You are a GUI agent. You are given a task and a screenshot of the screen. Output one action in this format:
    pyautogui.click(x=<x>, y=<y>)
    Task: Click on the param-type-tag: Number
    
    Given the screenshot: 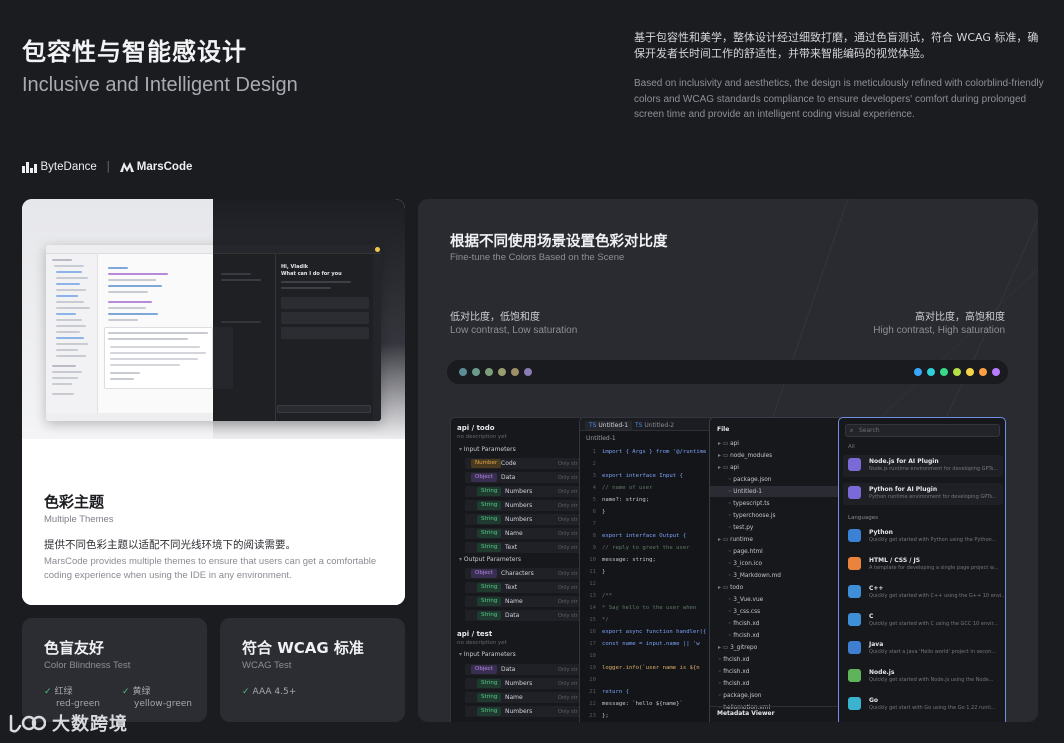 What is the action you would take?
    pyautogui.click(x=486, y=463)
    